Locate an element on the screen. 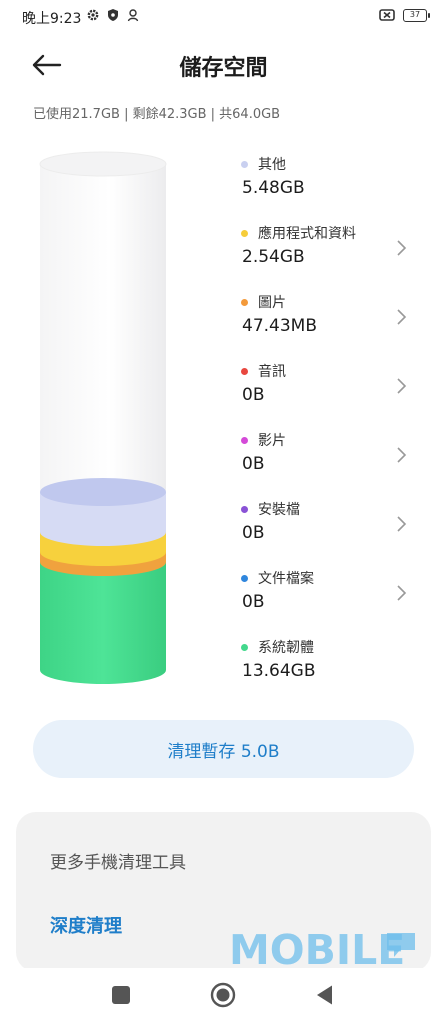  no-sim-icon is located at coordinates (387, 15).